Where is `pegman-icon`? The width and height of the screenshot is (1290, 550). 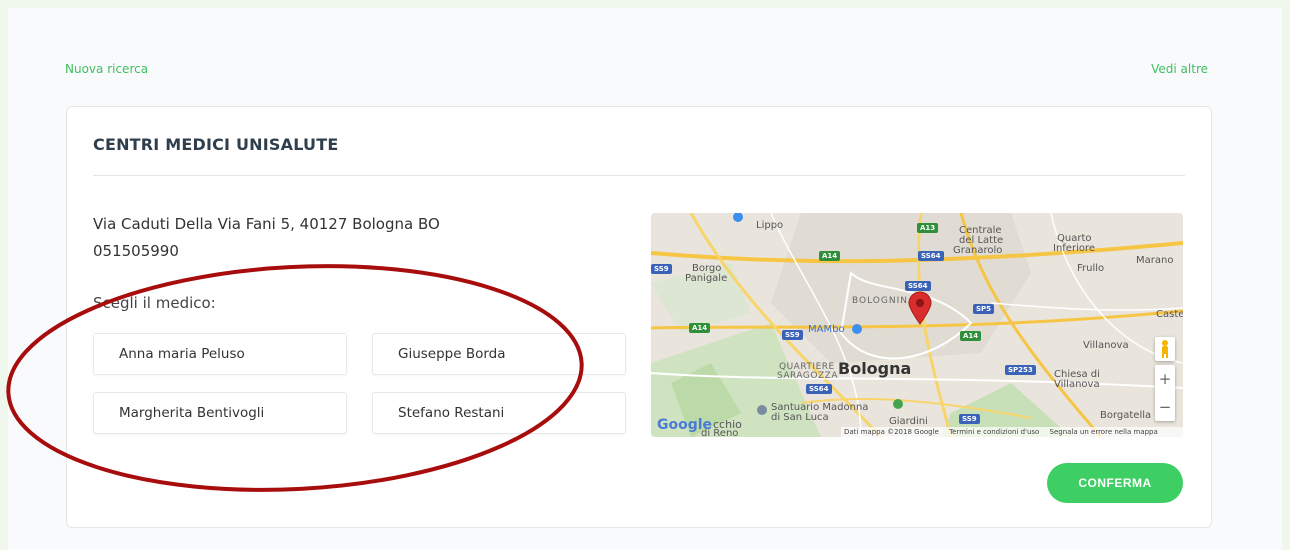 pegman-icon is located at coordinates (1165, 349).